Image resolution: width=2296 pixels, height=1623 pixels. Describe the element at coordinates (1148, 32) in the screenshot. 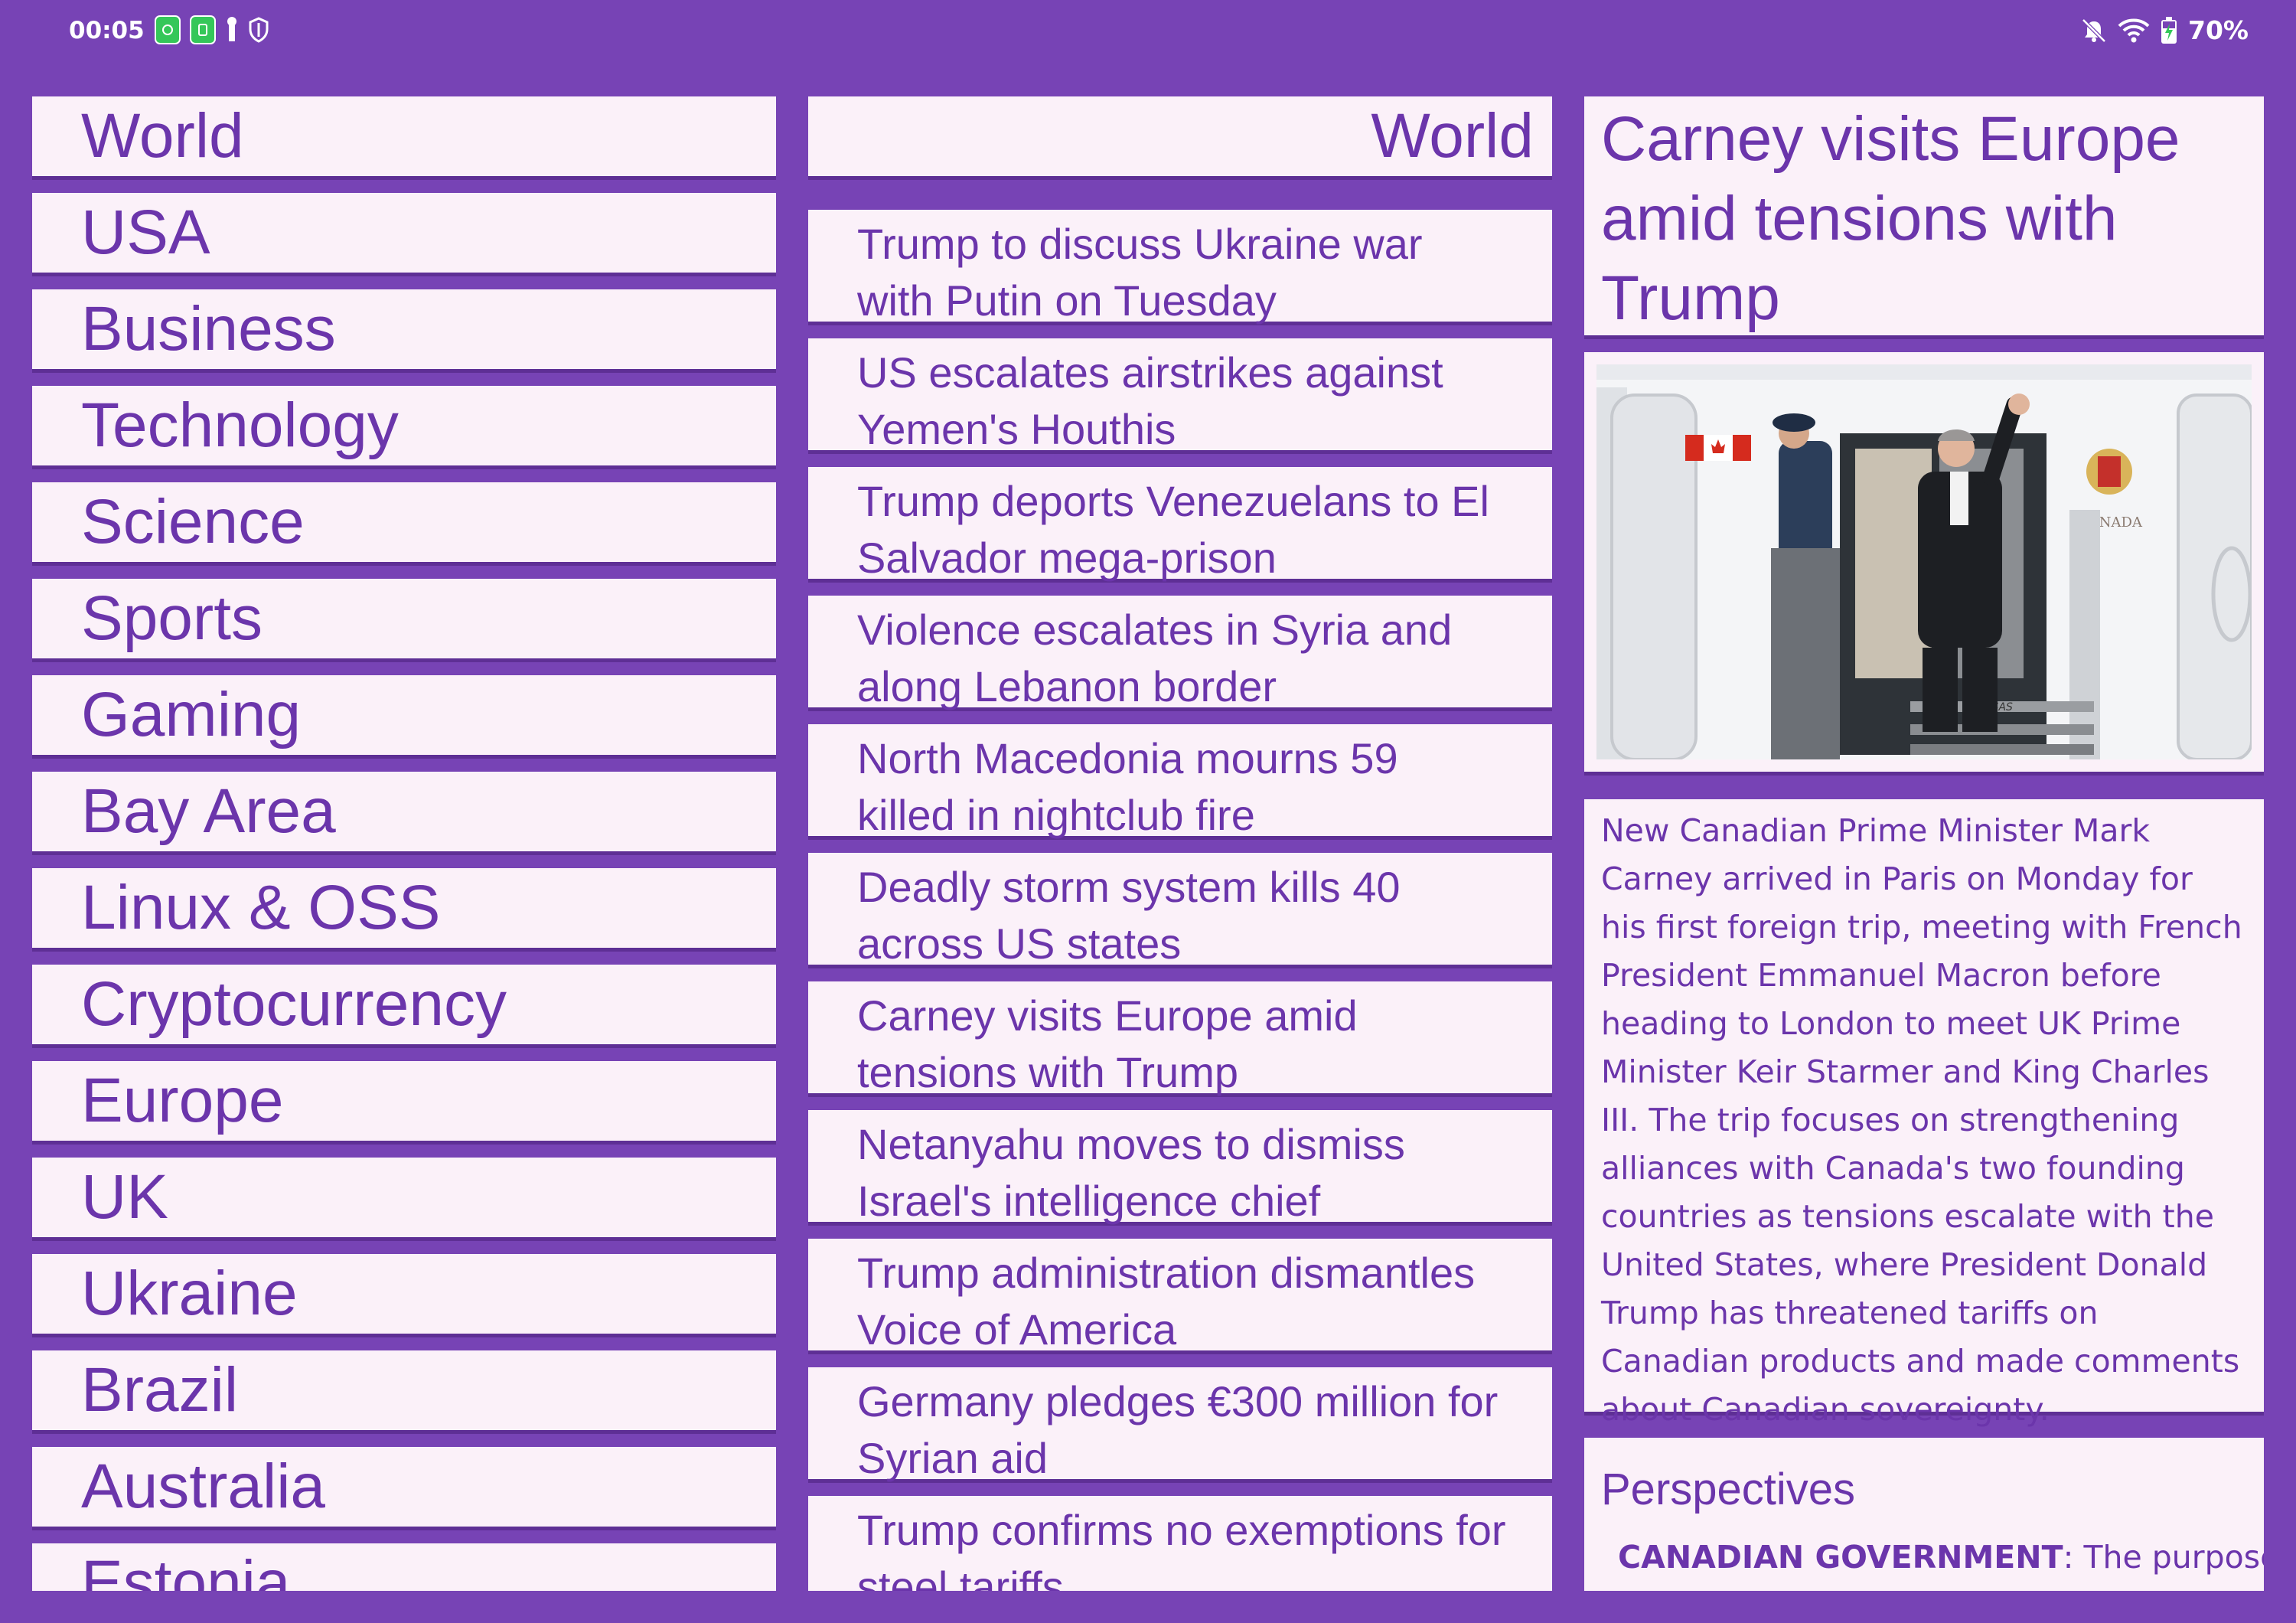

I see `status-bar: 00:05 70%` at that location.